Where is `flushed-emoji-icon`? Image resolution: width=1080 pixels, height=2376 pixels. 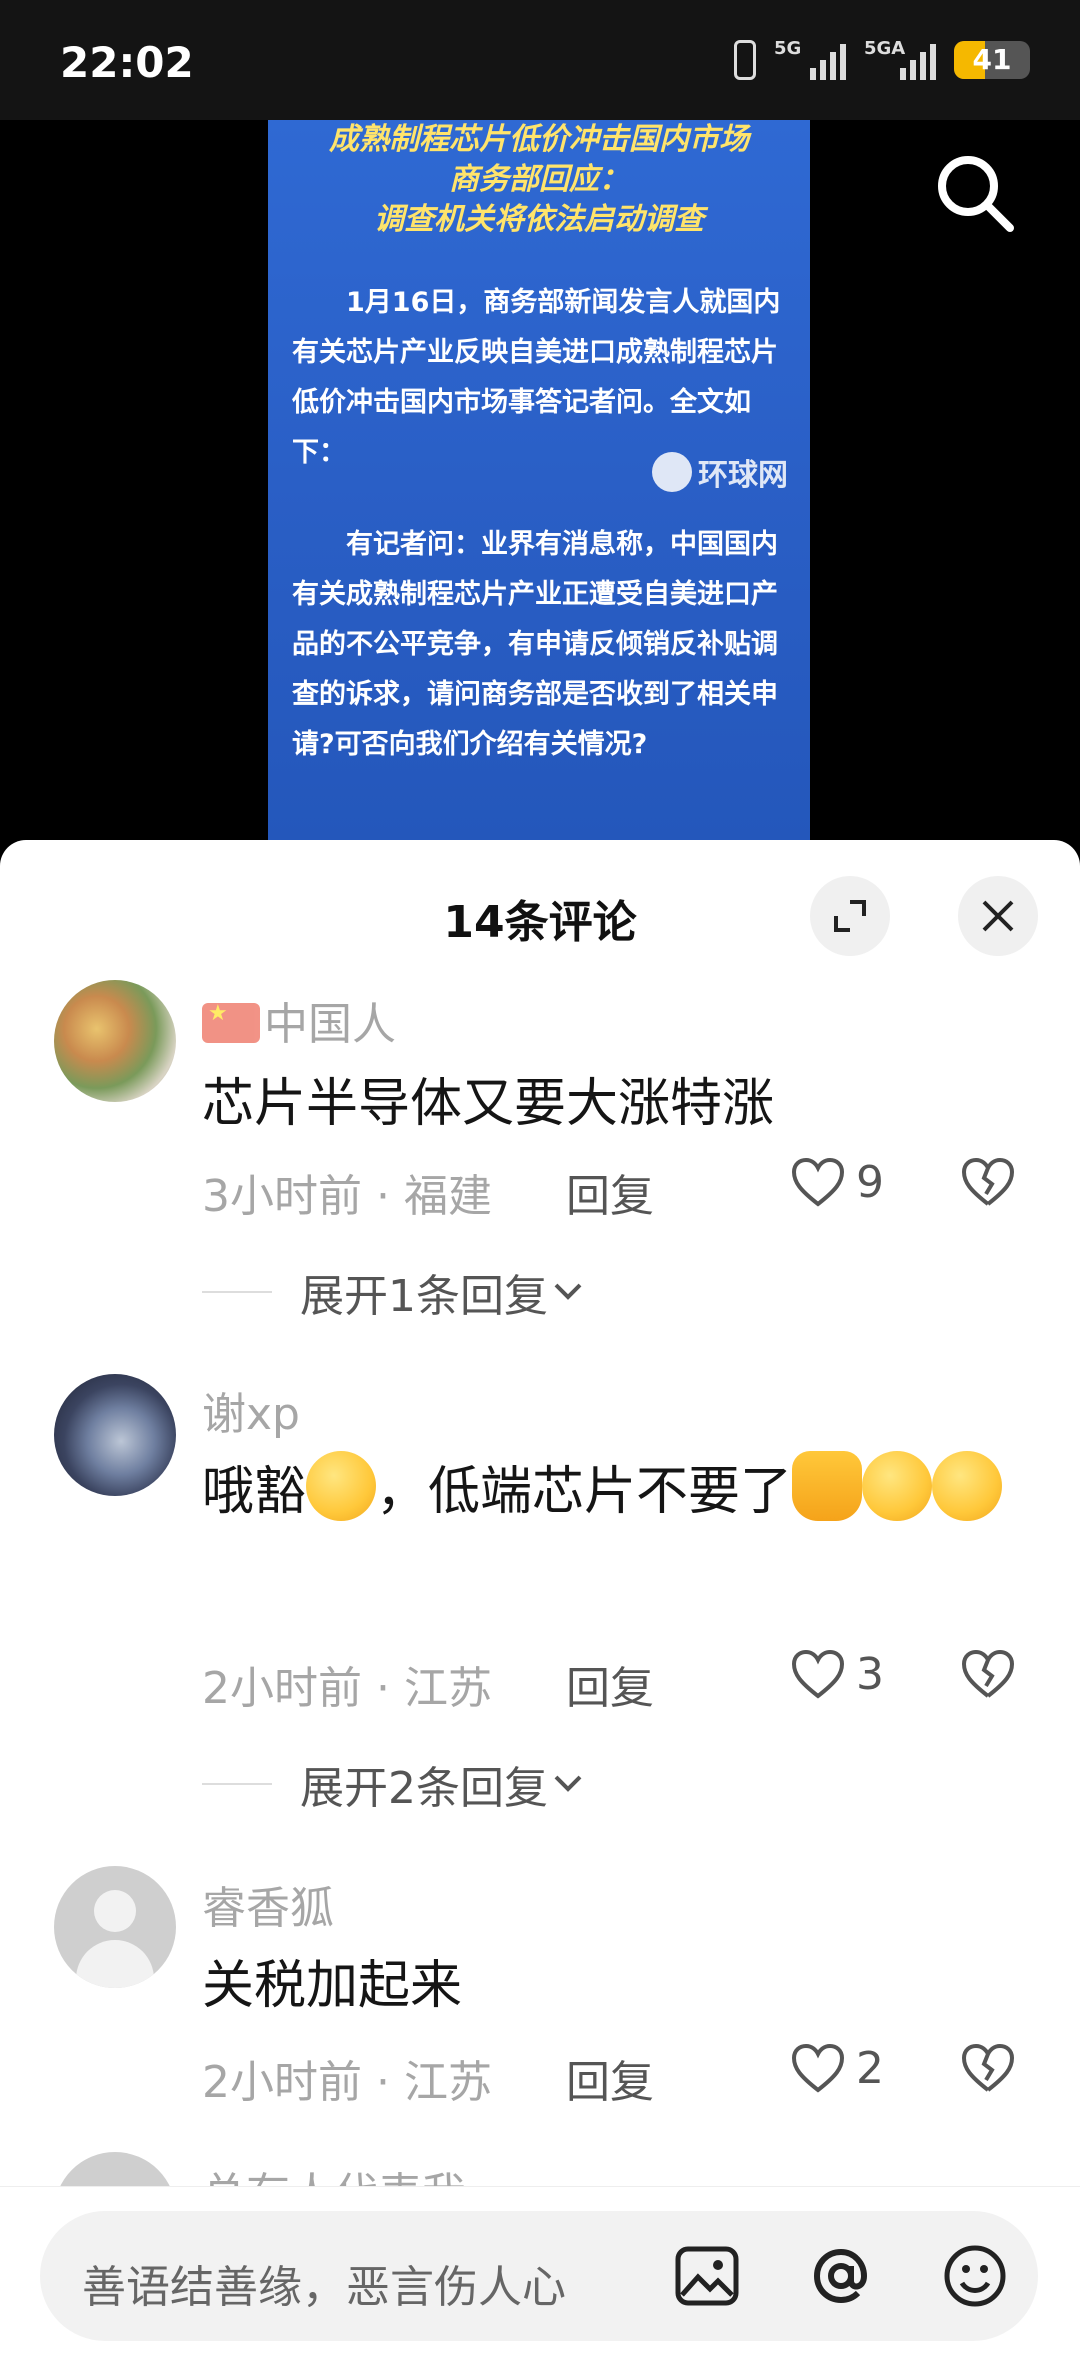 flushed-emoji-icon is located at coordinates (341, 1486).